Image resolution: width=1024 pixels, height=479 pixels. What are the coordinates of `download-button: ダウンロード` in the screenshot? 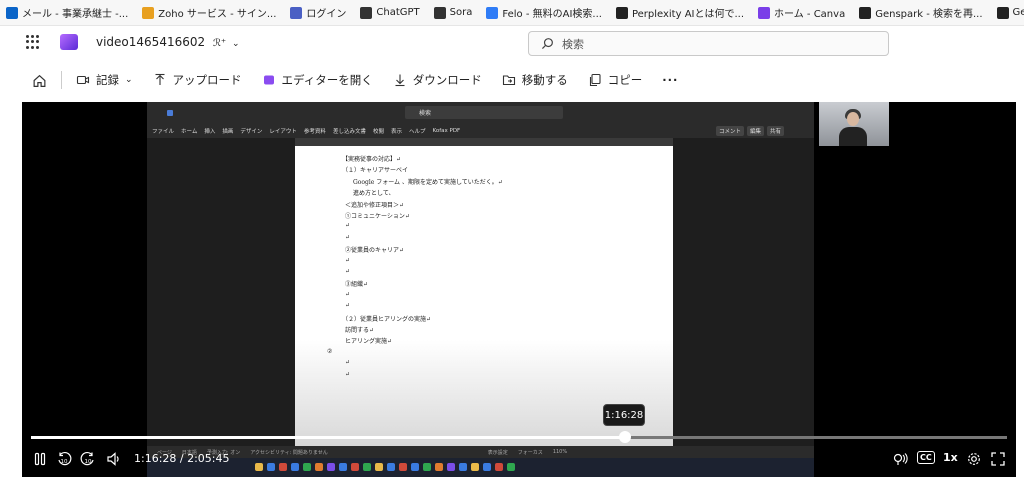 It's located at (437, 80).